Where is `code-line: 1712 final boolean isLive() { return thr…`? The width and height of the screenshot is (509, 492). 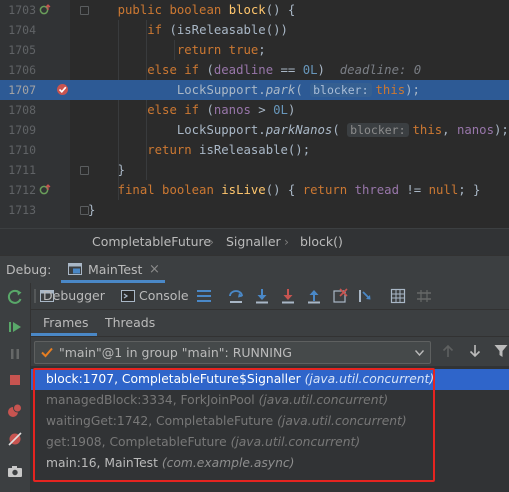 code-line: 1712 final boolean isLive() { return thr… is located at coordinates (254, 190).